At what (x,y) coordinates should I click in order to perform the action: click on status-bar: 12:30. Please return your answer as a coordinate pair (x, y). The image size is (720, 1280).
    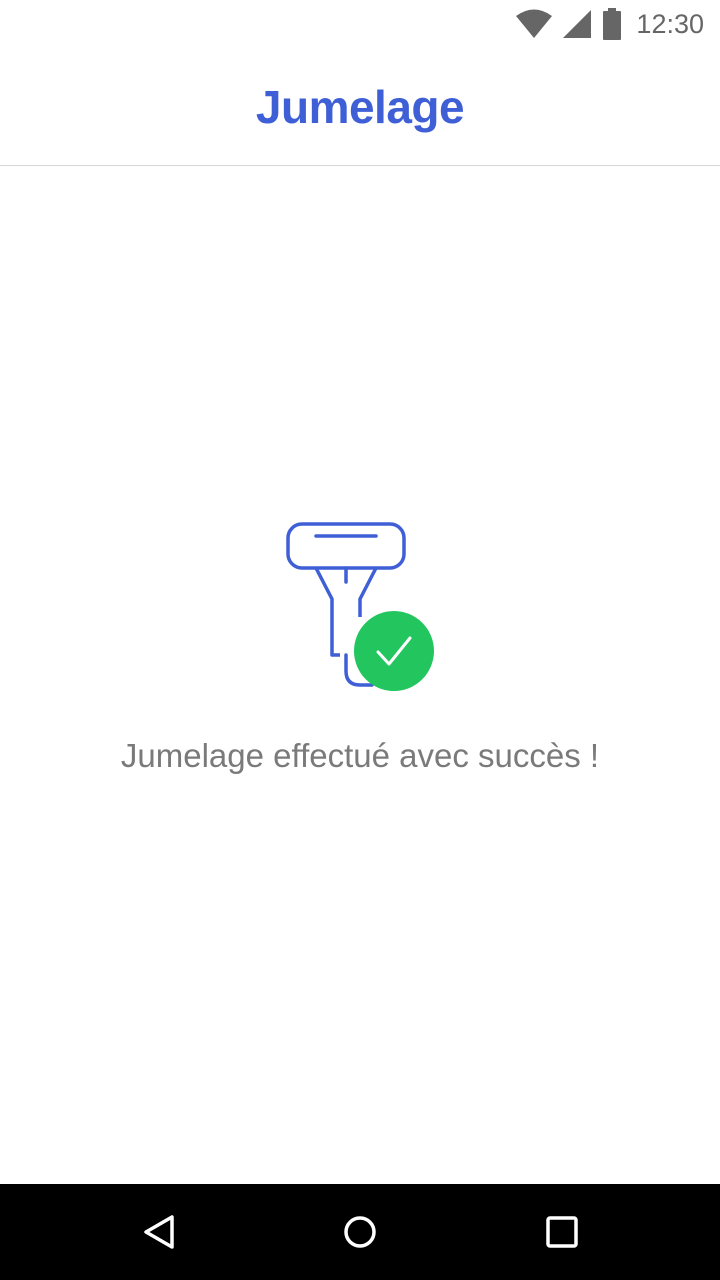
    Looking at the image, I should click on (360, 24).